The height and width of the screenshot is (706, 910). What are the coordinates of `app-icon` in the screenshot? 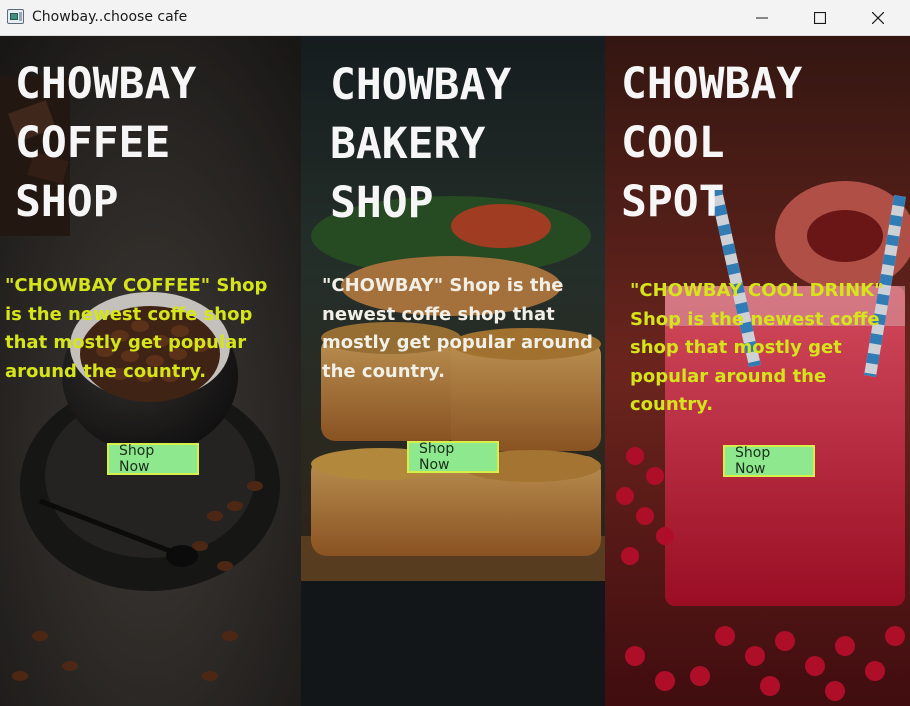 It's located at (15, 16).